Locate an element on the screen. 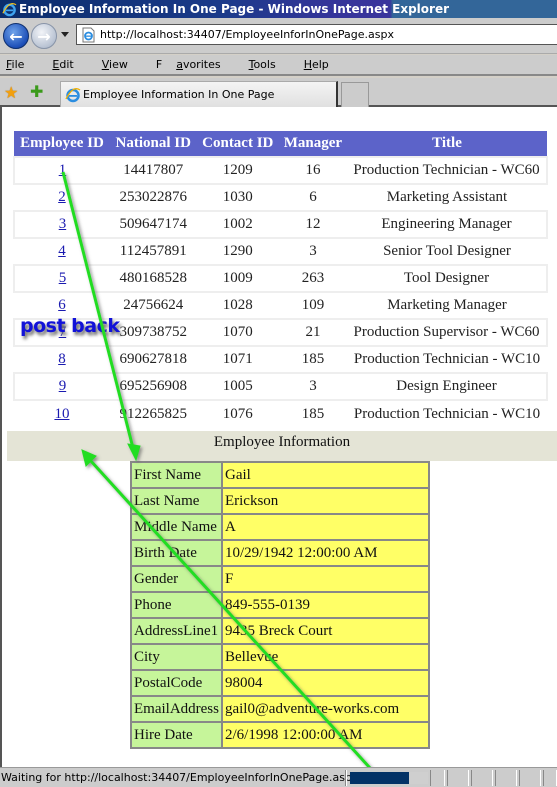  employee-select-link: 5 is located at coordinates (63, 278).